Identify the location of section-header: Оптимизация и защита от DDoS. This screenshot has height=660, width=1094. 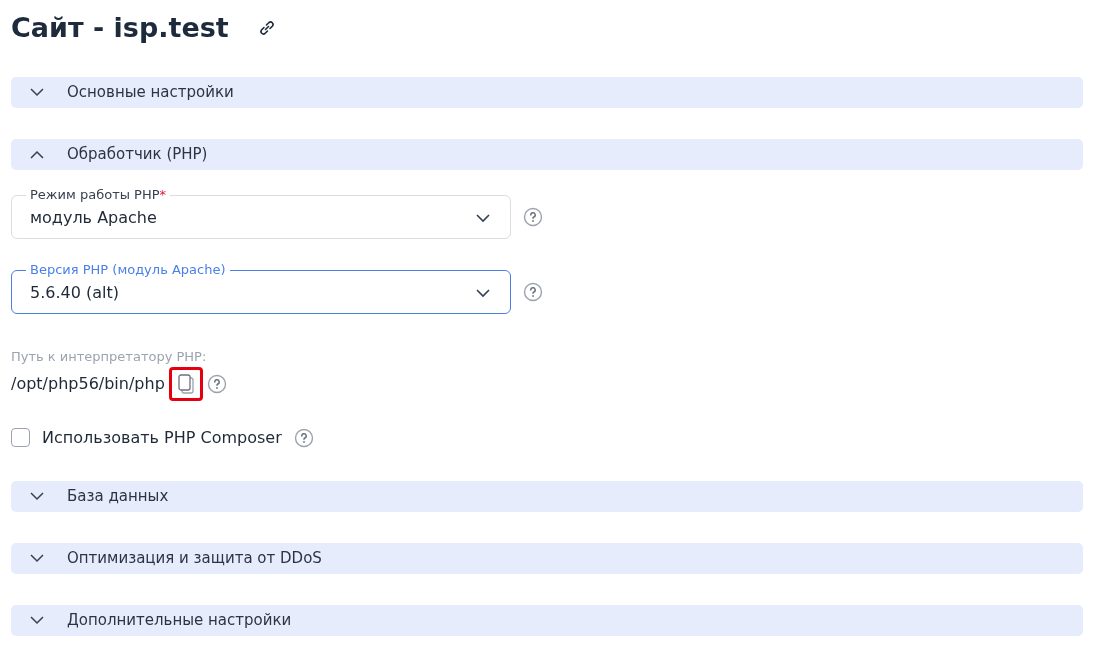
(547, 558).